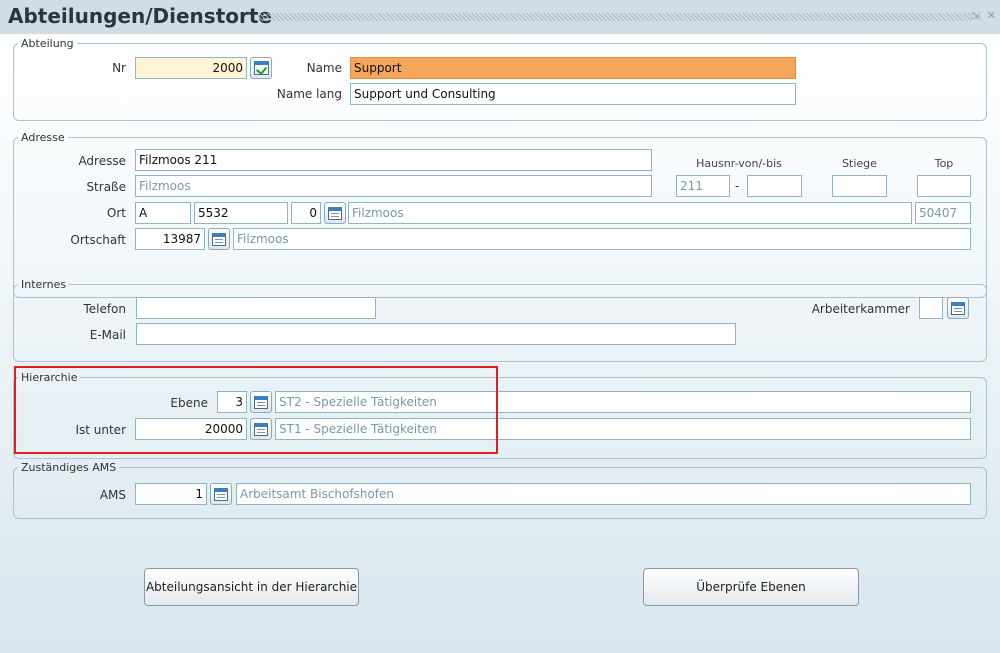 This screenshot has height=653, width=1000. Describe the element at coordinates (163, 213) in the screenshot. I see `land-field: A` at that location.